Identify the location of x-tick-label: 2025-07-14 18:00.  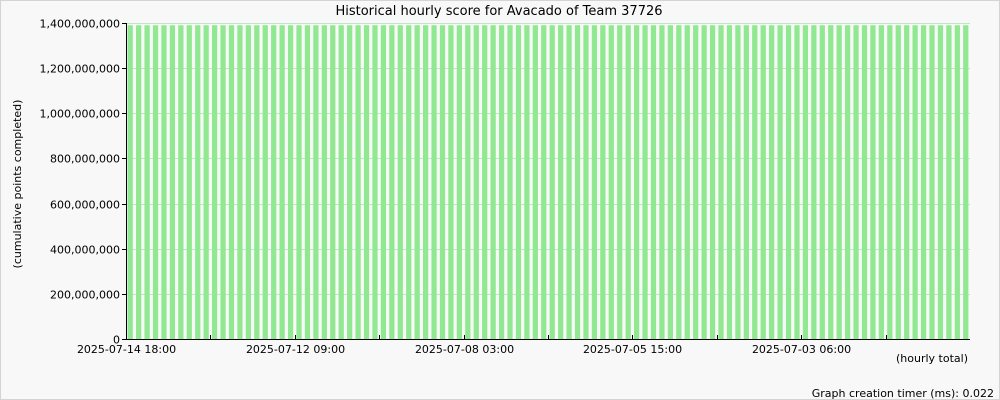
(126, 349).